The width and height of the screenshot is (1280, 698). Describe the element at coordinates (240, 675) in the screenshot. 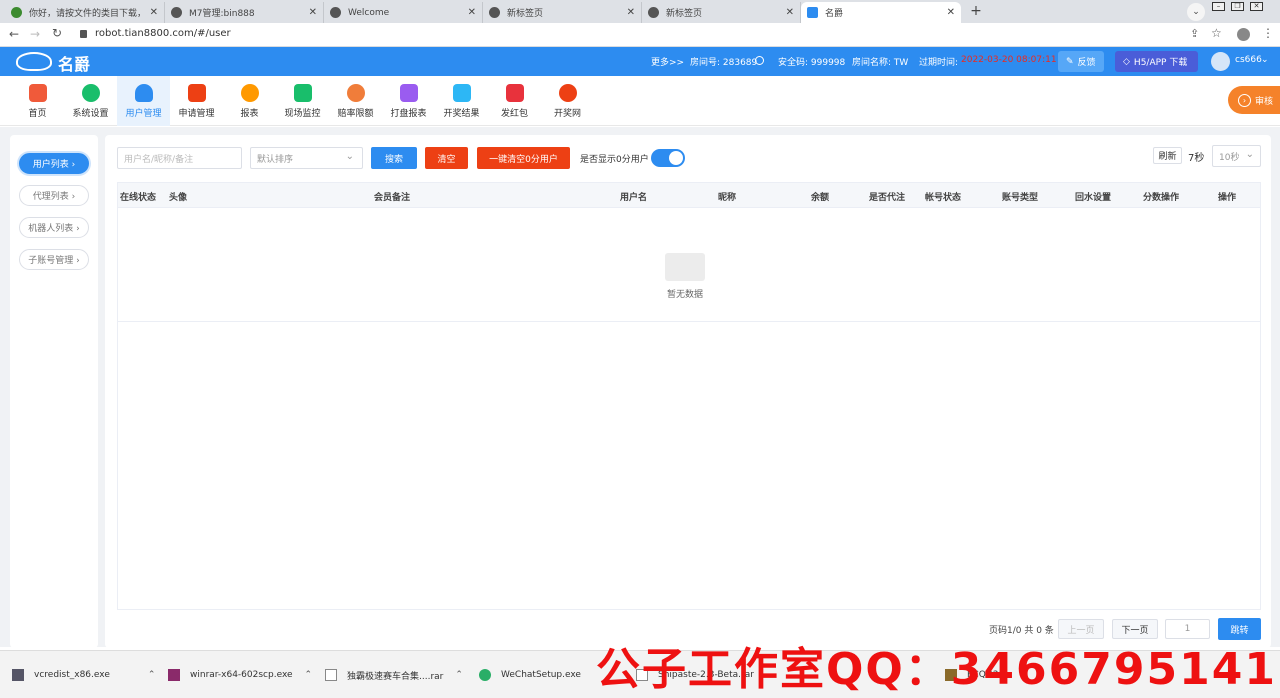

I see `download-item: winrar-x64-602scp.exe ⌃` at that location.